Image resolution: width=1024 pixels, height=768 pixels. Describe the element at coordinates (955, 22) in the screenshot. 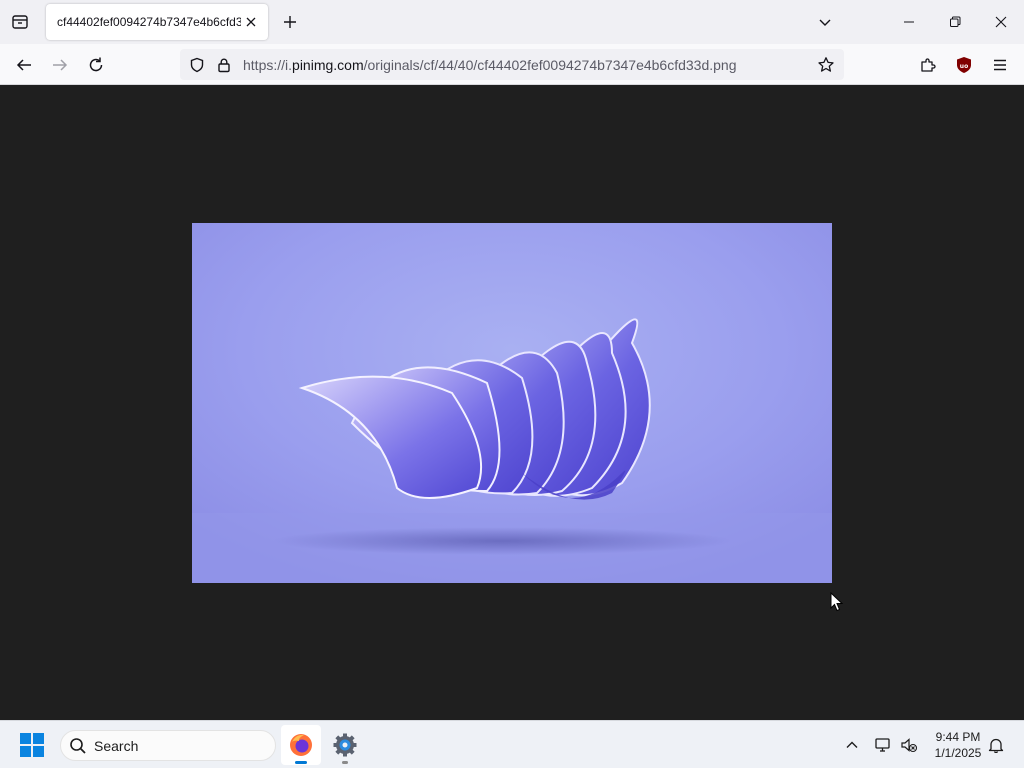

I see `restore-icon` at that location.